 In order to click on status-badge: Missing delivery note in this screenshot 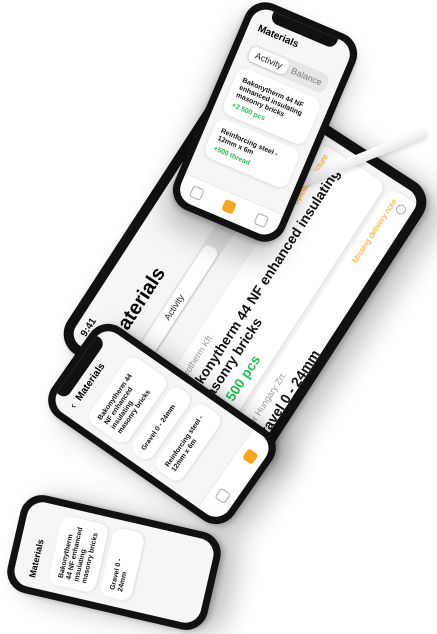, I will do `click(414, 267)`.